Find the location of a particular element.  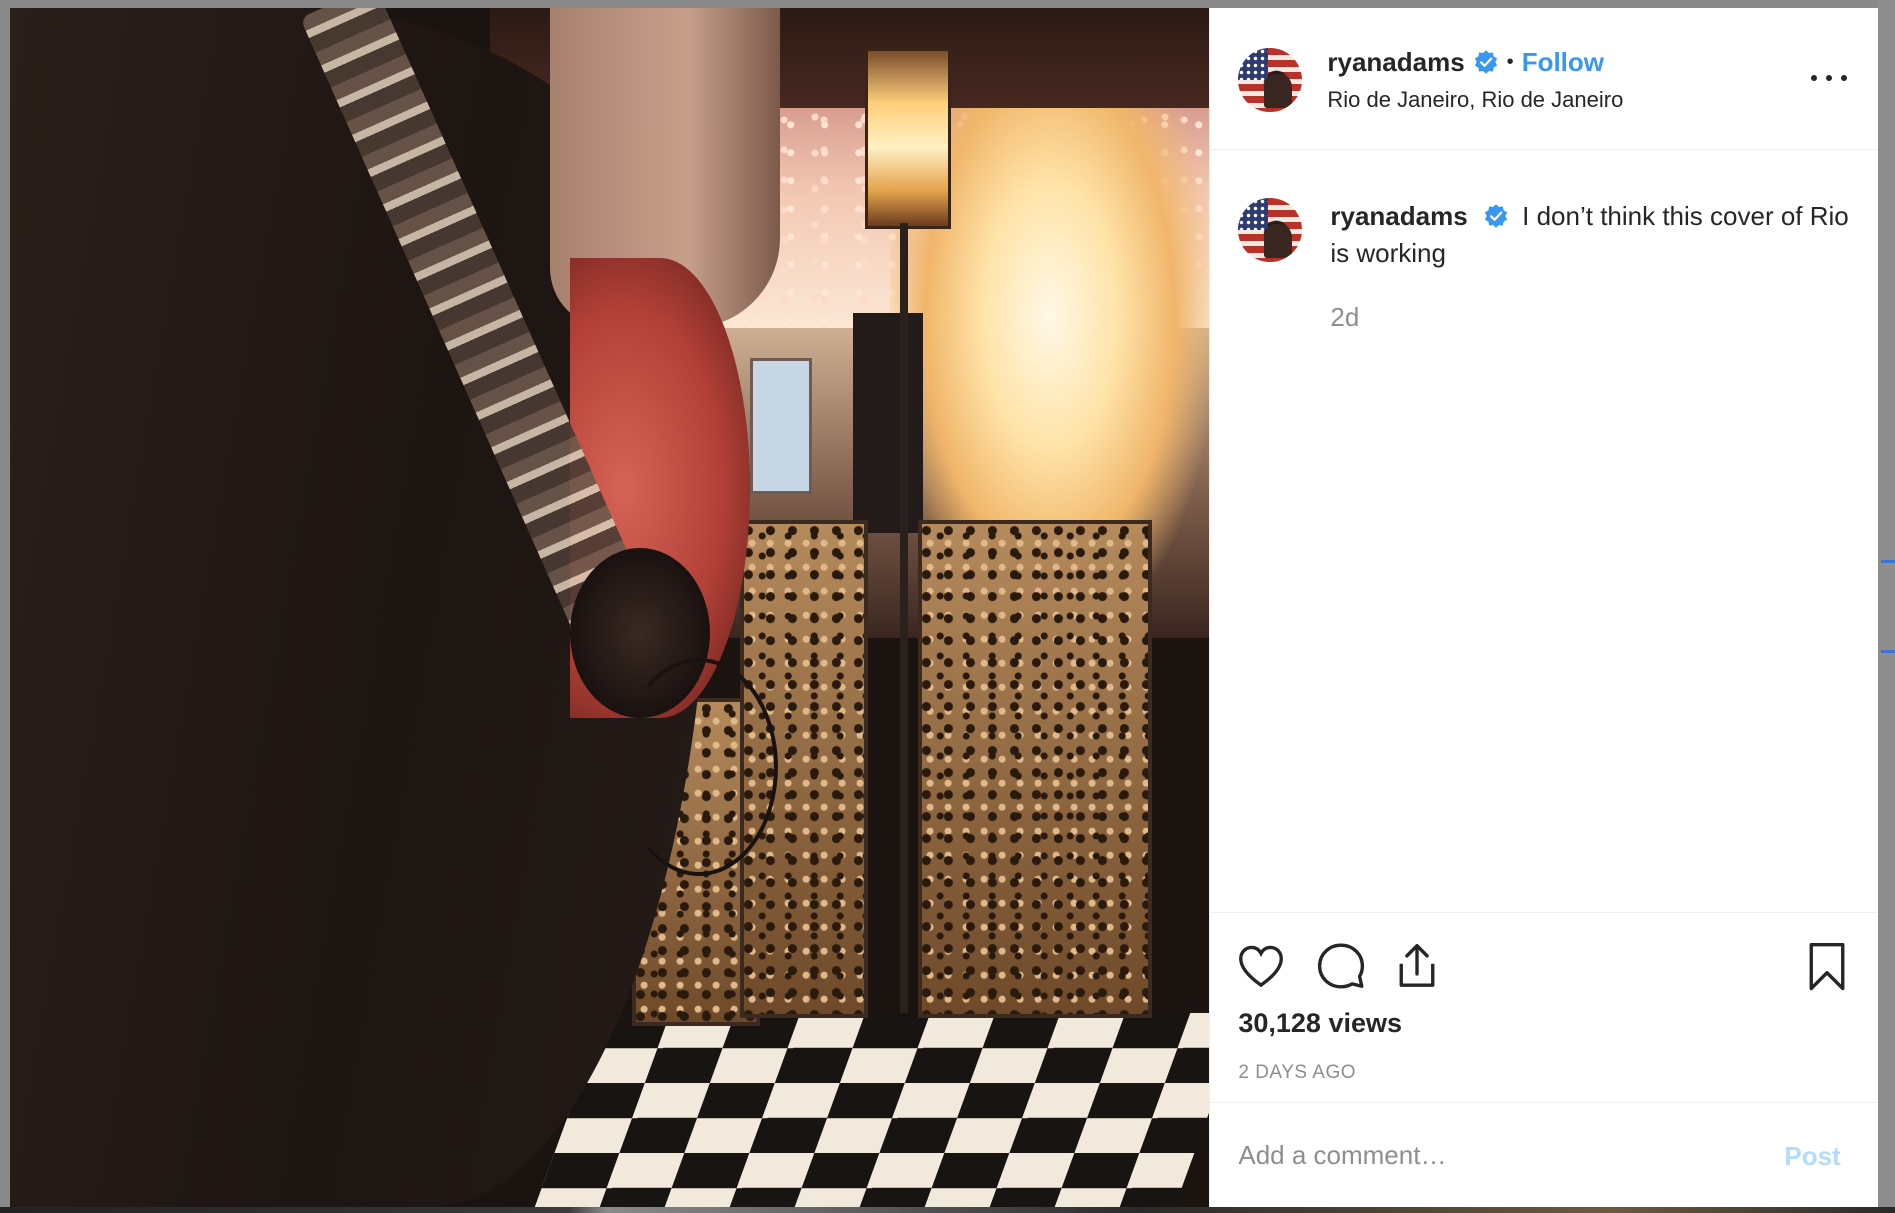

share-button is located at coordinates (1417, 966).